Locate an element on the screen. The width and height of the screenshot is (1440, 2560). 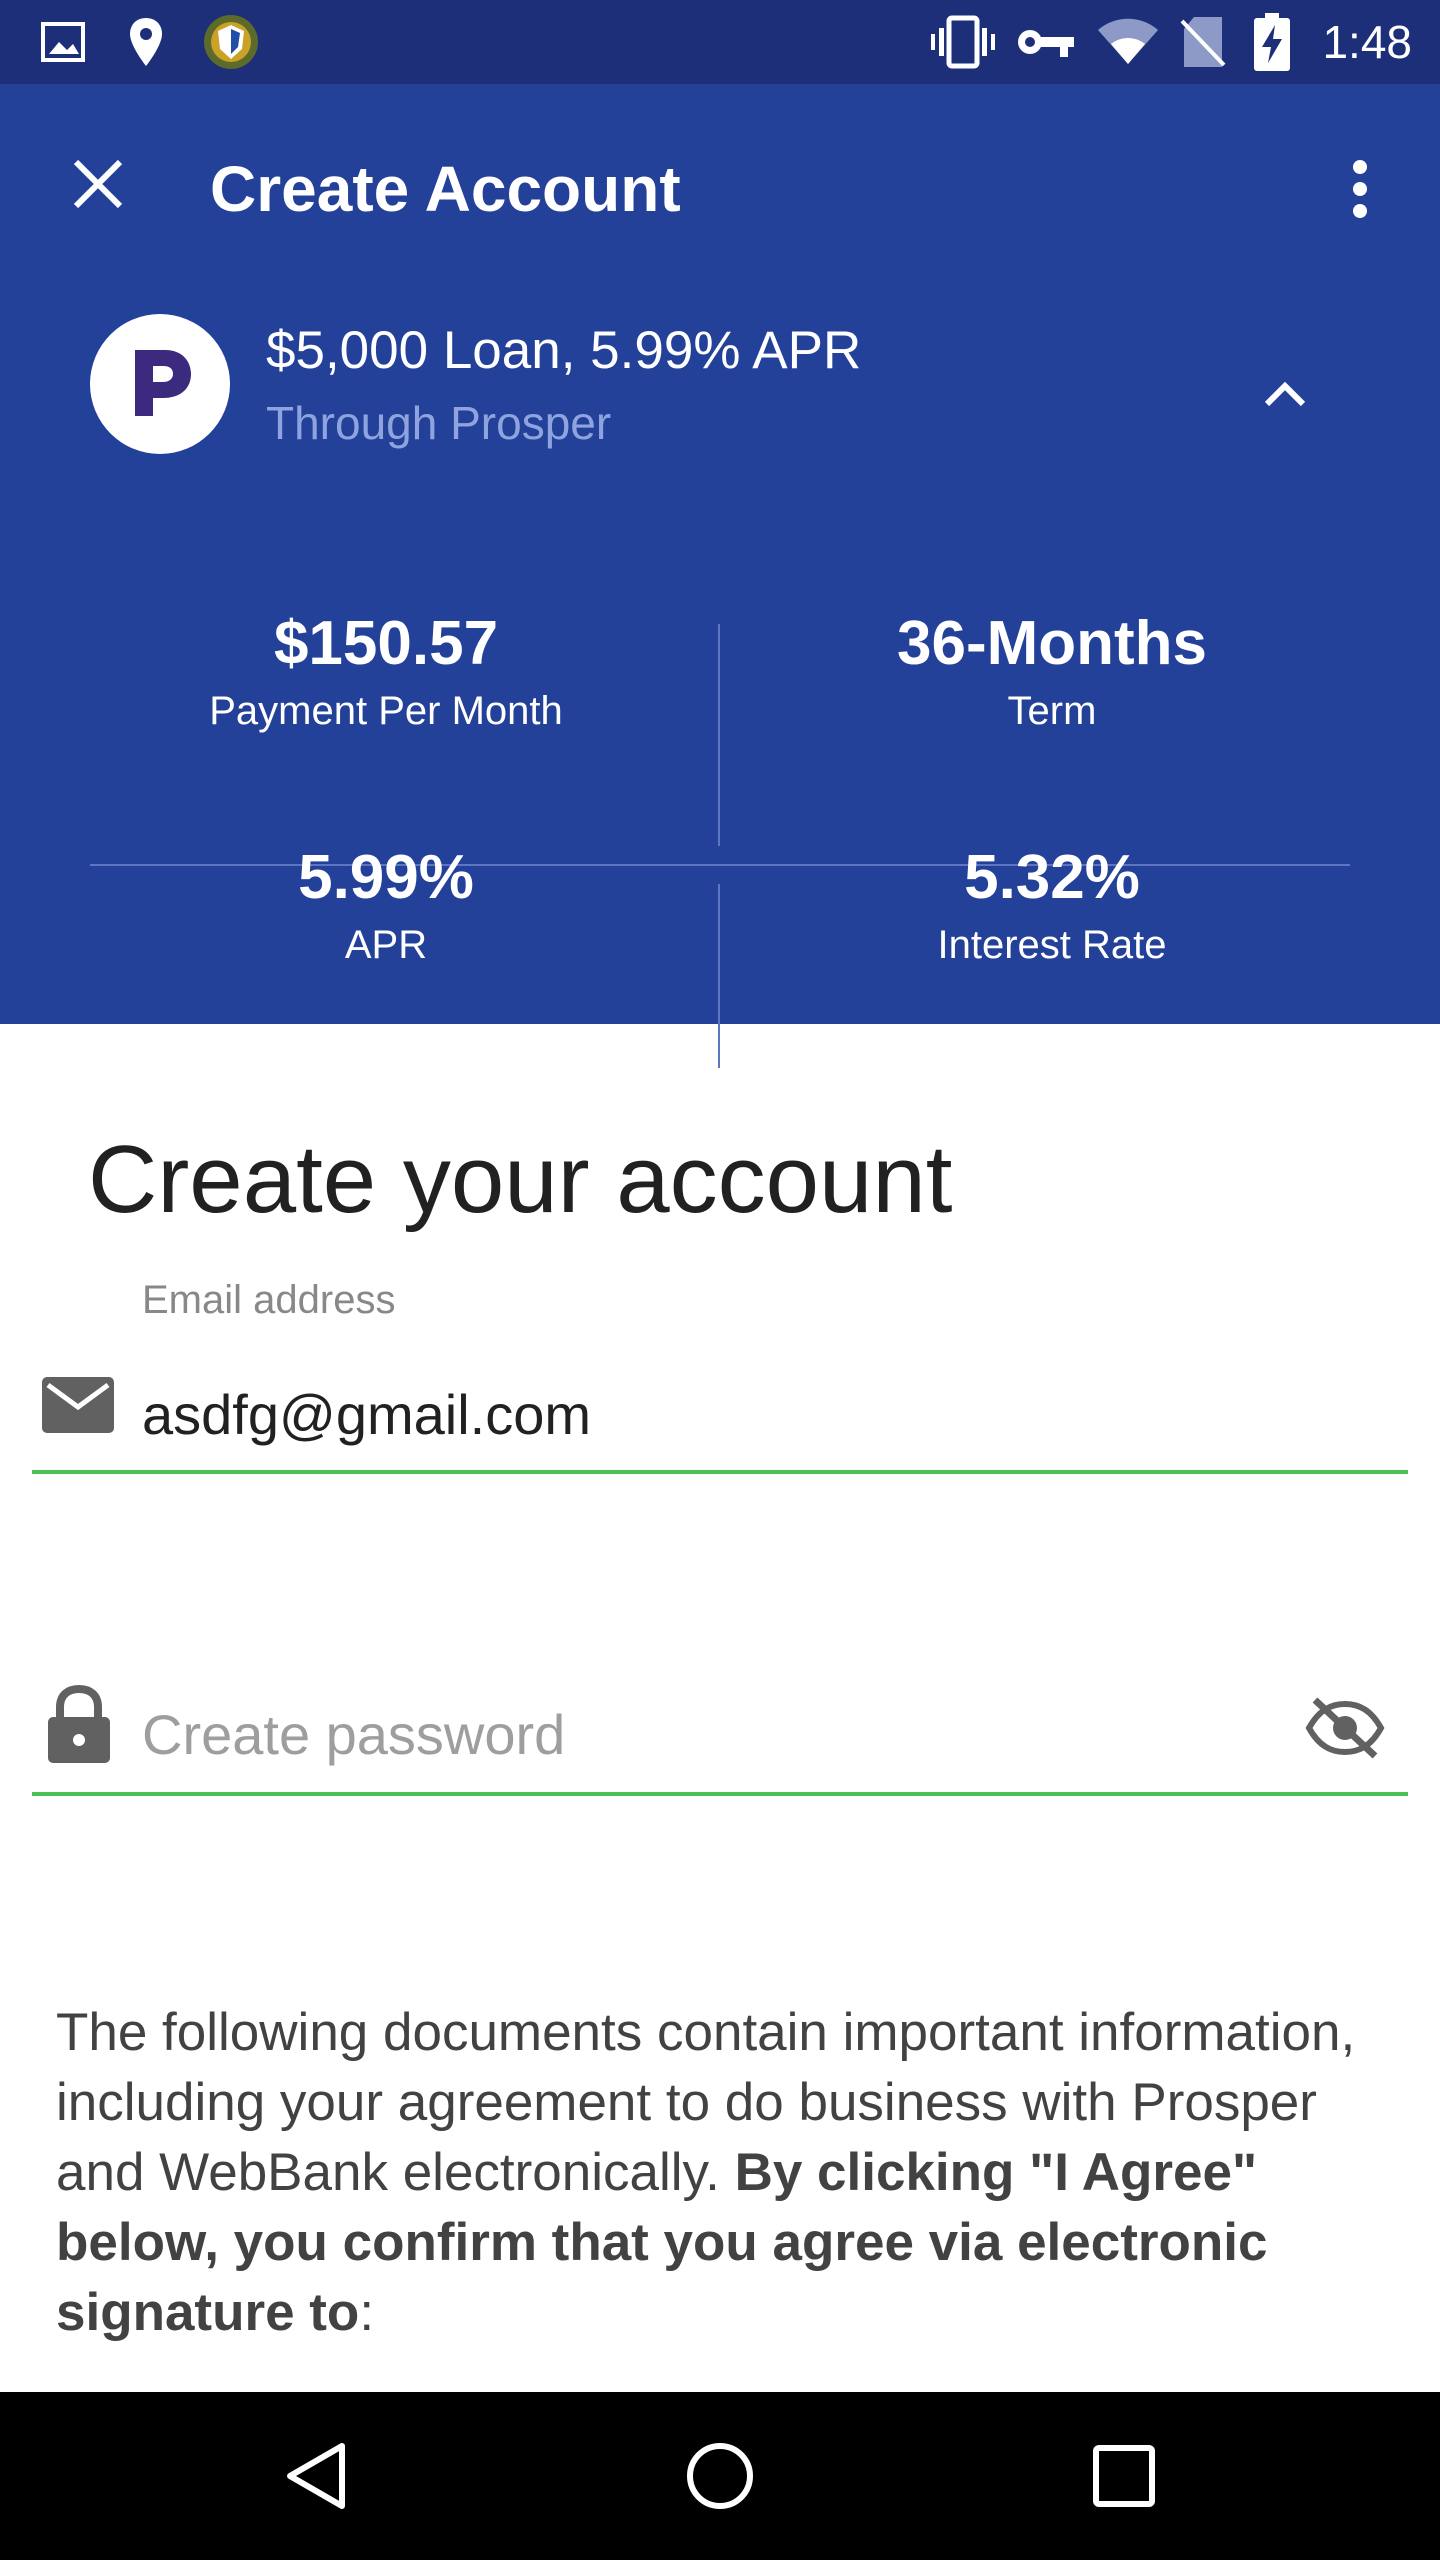
close-icon is located at coordinates (98, 184).